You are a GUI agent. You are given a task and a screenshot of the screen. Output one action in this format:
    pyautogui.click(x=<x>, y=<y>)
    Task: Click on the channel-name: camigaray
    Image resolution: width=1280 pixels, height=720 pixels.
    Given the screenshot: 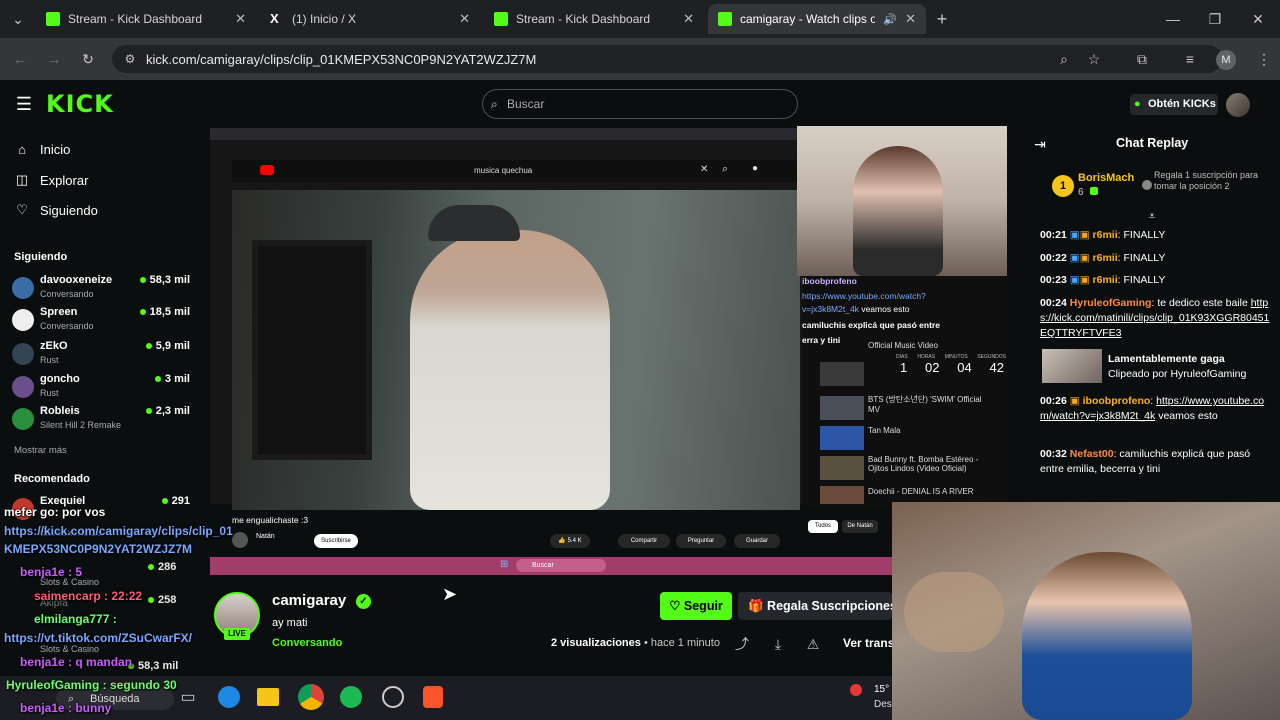 What is the action you would take?
    pyautogui.click(x=309, y=600)
    